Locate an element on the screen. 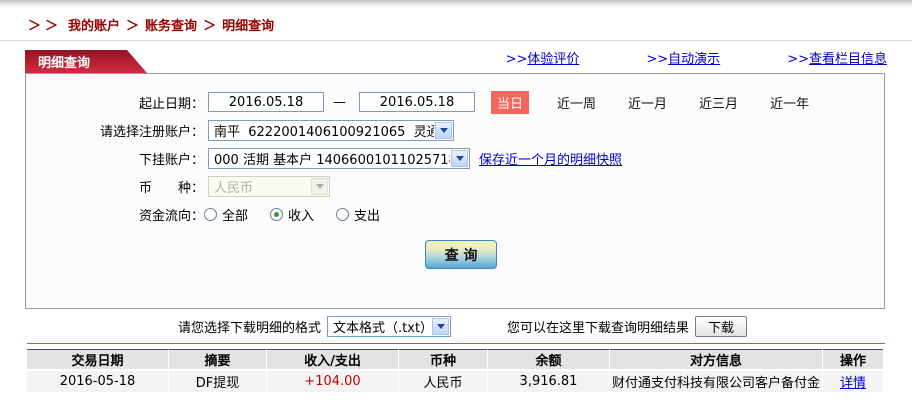 Image resolution: width=912 pixels, height=410 pixels. radio-label: 收入 is located at coordinates (301, 216).